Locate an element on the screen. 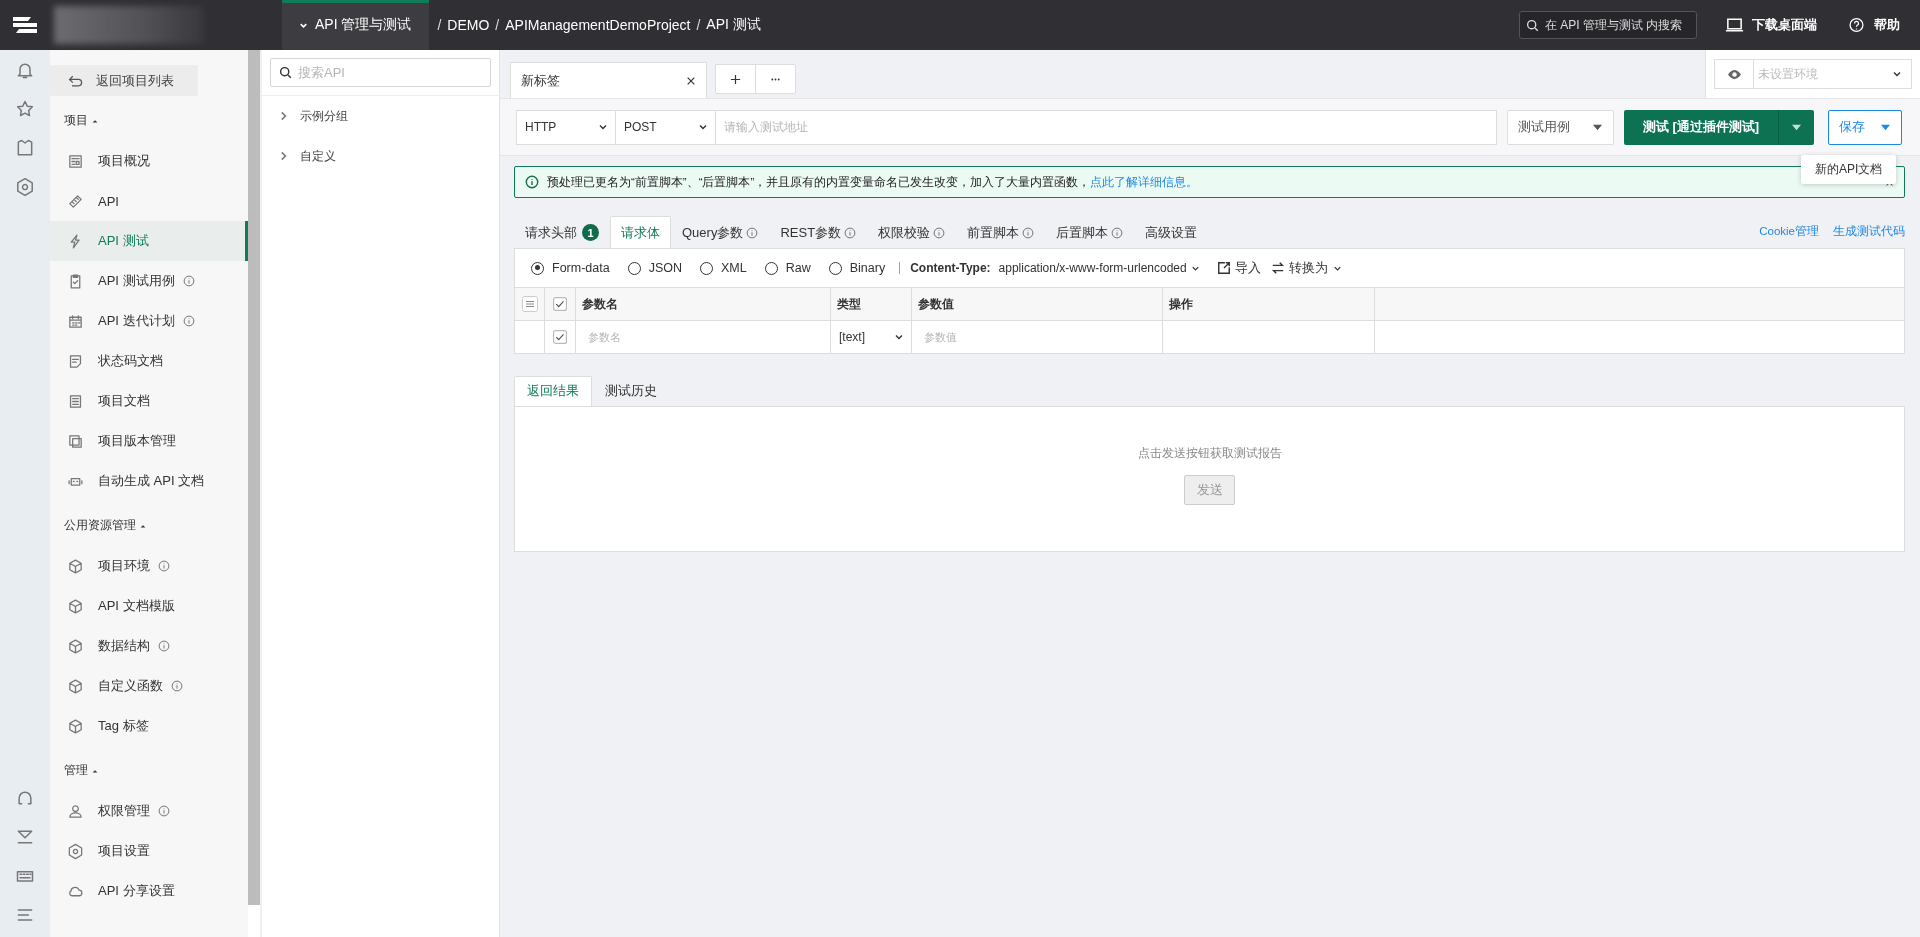 This screenshot has width=1920, height=937. result-tab: 返回结果 is located at coordinates (553, 391).